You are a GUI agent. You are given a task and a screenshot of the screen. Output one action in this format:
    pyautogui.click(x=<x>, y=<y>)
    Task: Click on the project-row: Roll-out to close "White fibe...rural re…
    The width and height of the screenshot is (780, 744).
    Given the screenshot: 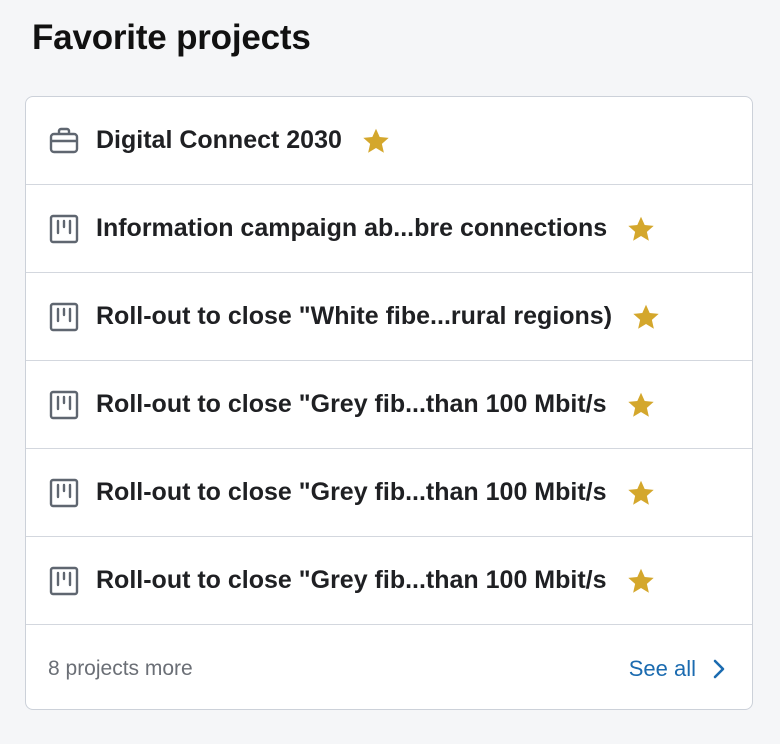 What is the action you would take?
    pyautogui.click(x=389, y=317)
    